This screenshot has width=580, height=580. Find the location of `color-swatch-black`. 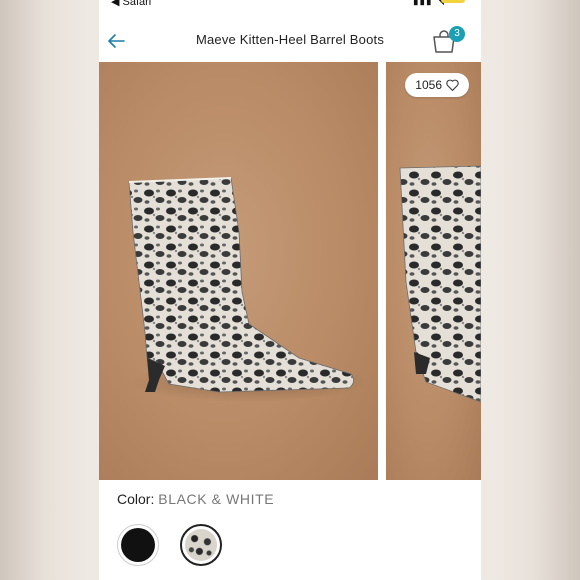

color-swatch-black is located at coordinates (138, 545).